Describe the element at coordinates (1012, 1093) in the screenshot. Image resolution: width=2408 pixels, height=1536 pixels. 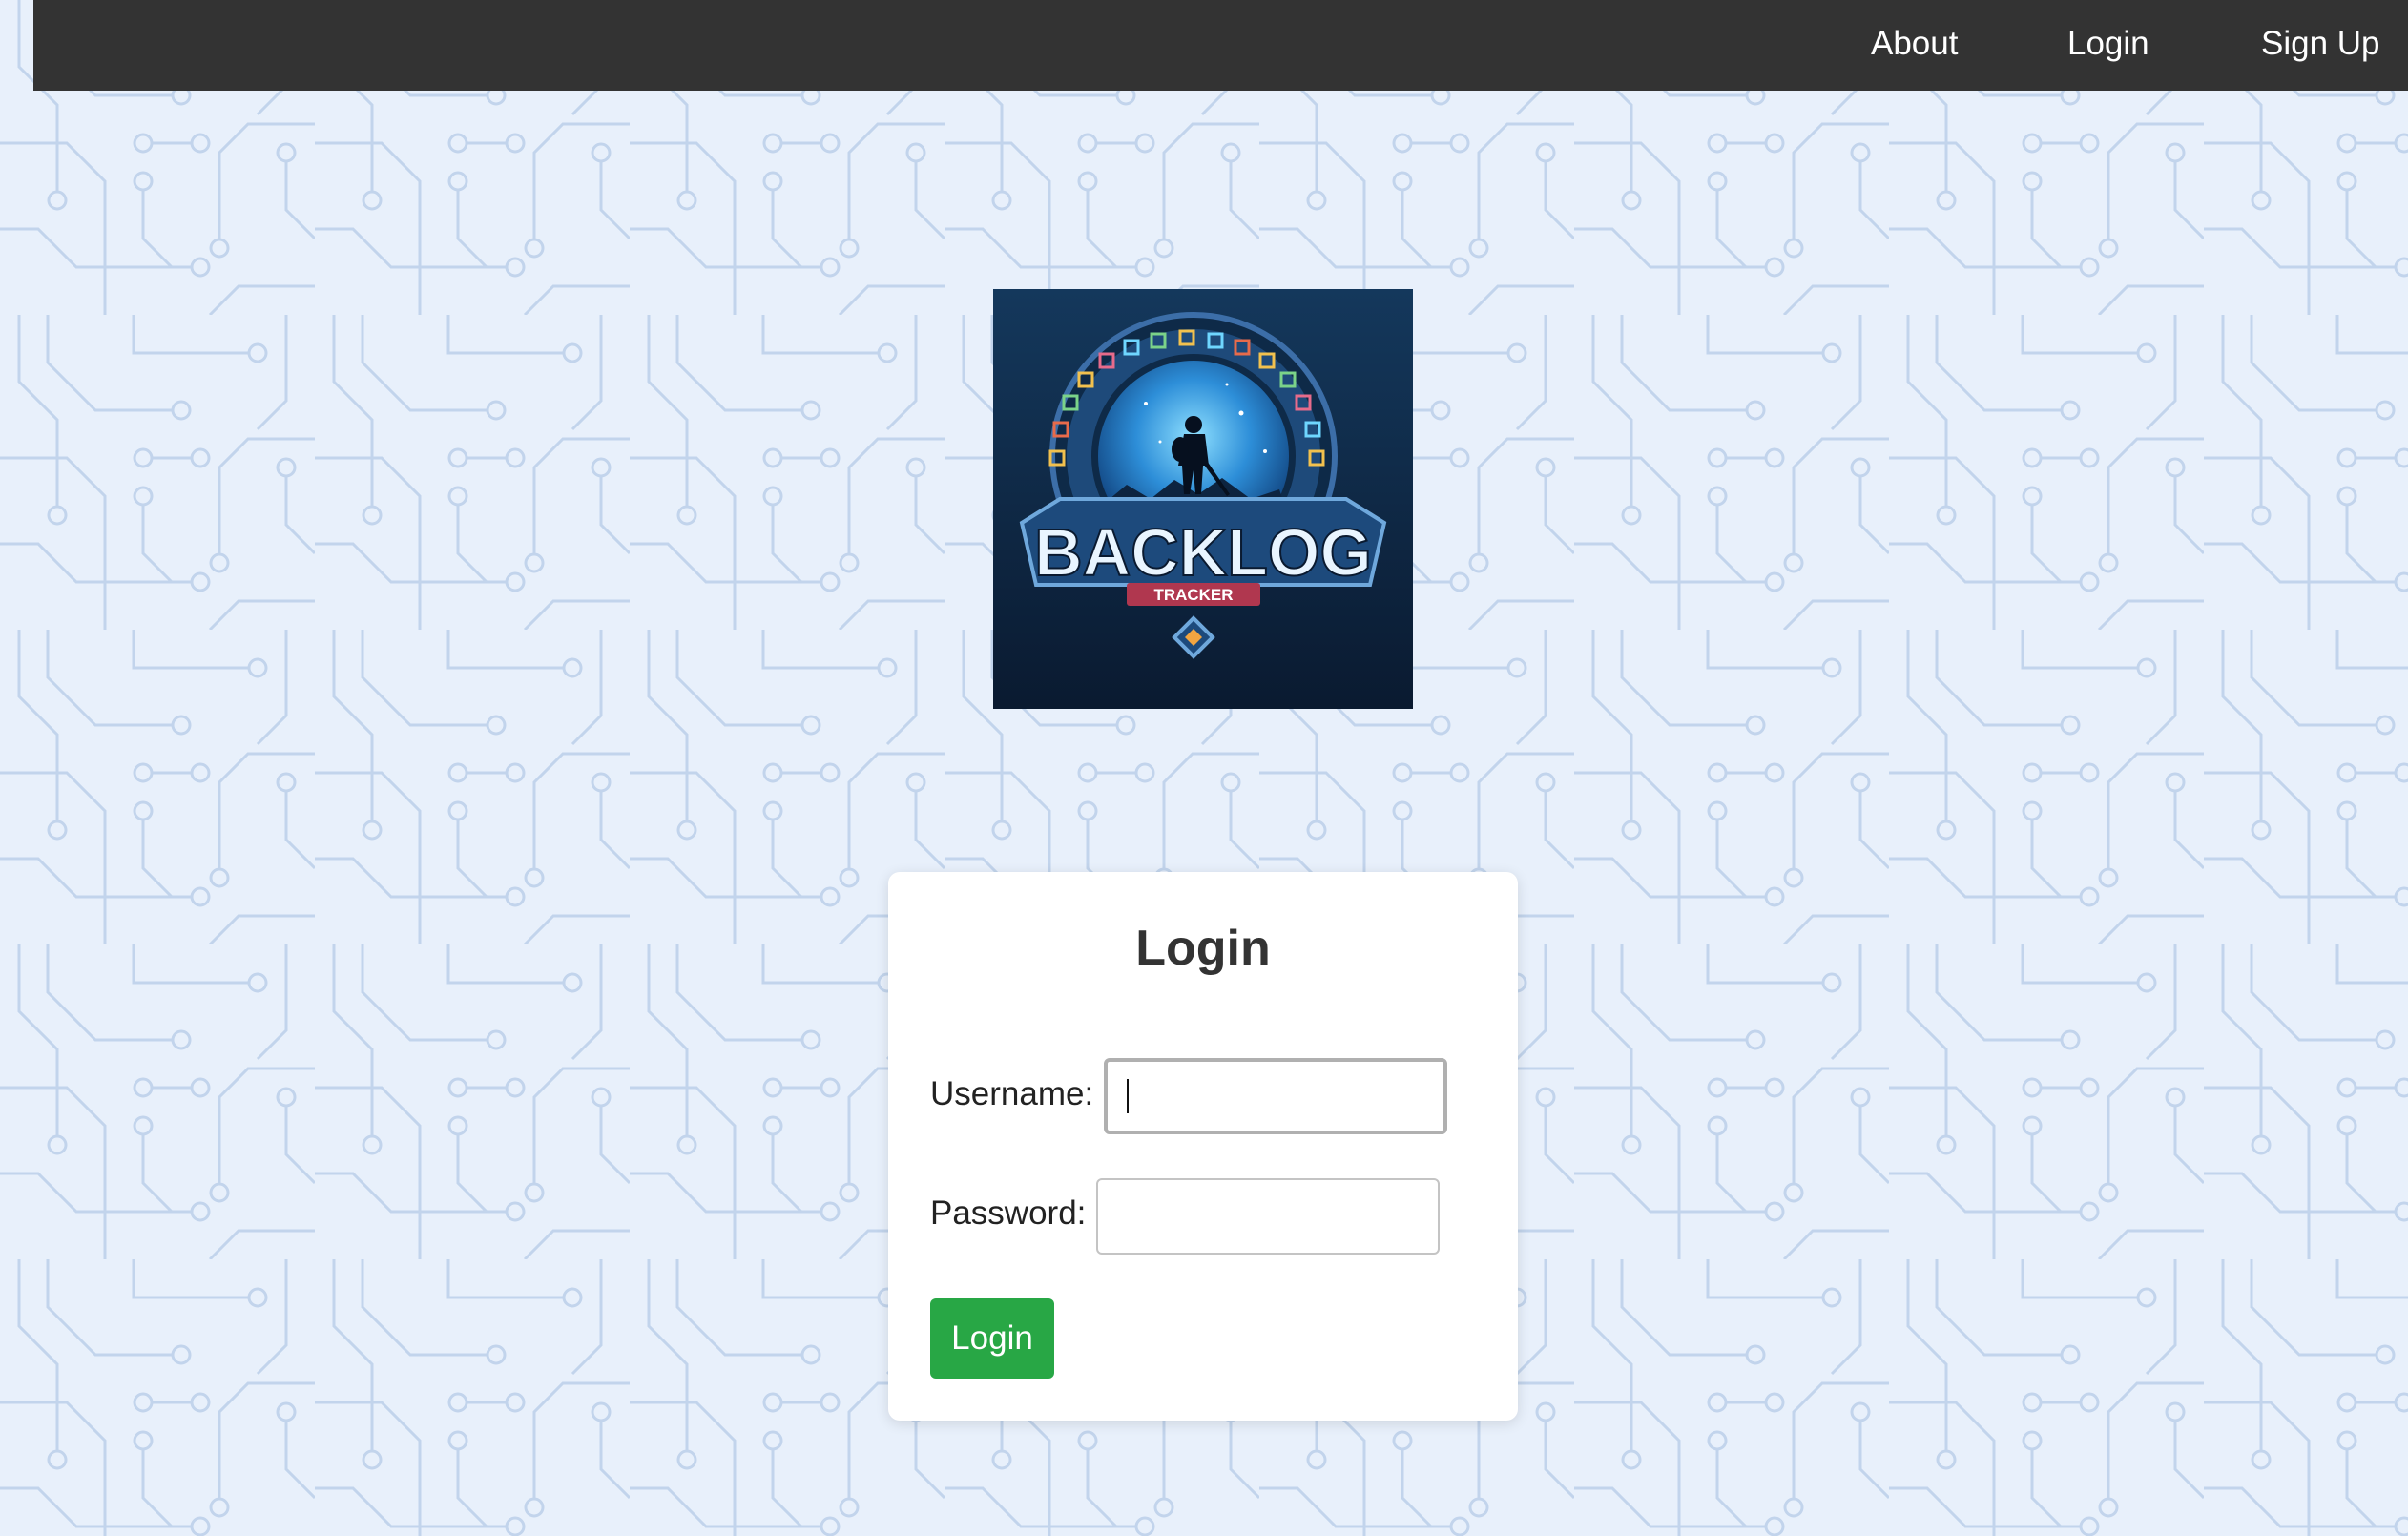
I see `username-label: Username:` at that location.